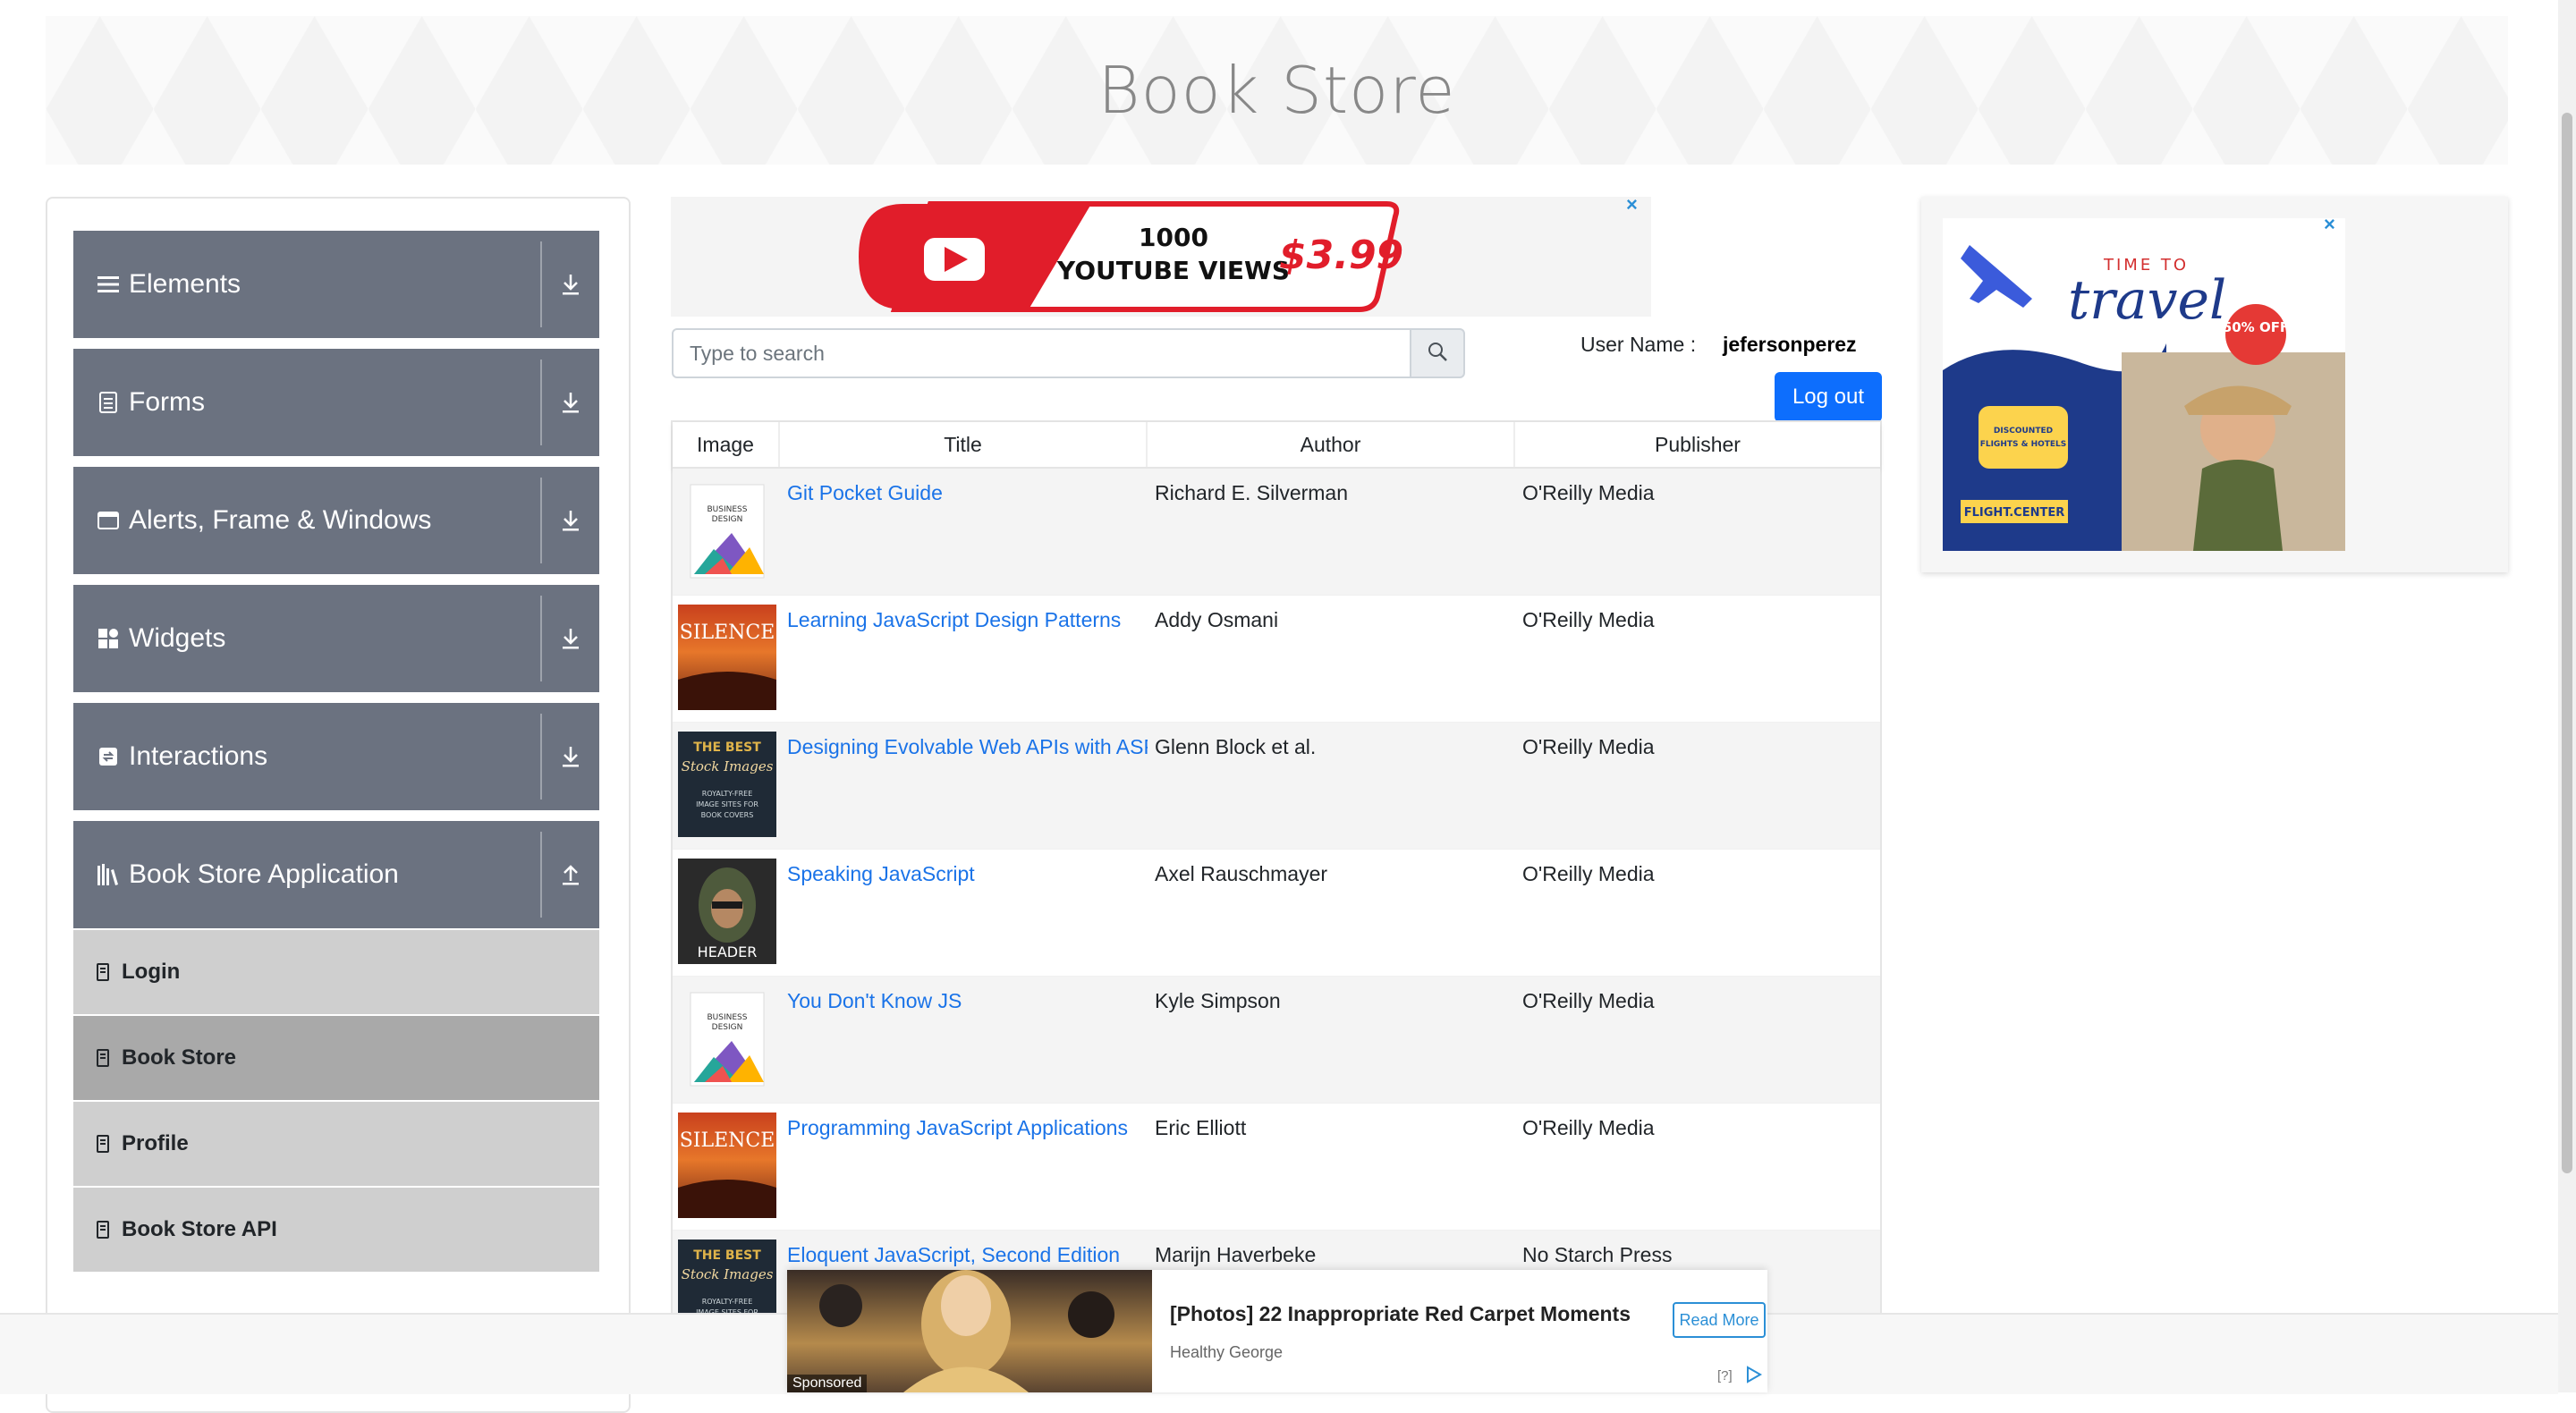 This screenshot has height=1413, width=2576. I want to click on svg-text: DESIGN, so click(727, 1027).